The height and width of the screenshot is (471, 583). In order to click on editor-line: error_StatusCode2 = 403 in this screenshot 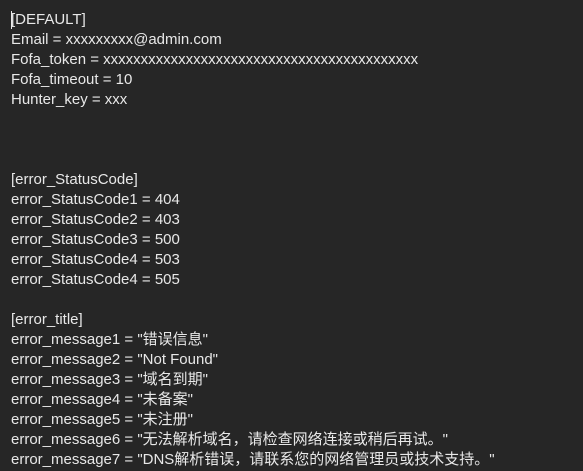, I will do `click(95, 219)`.